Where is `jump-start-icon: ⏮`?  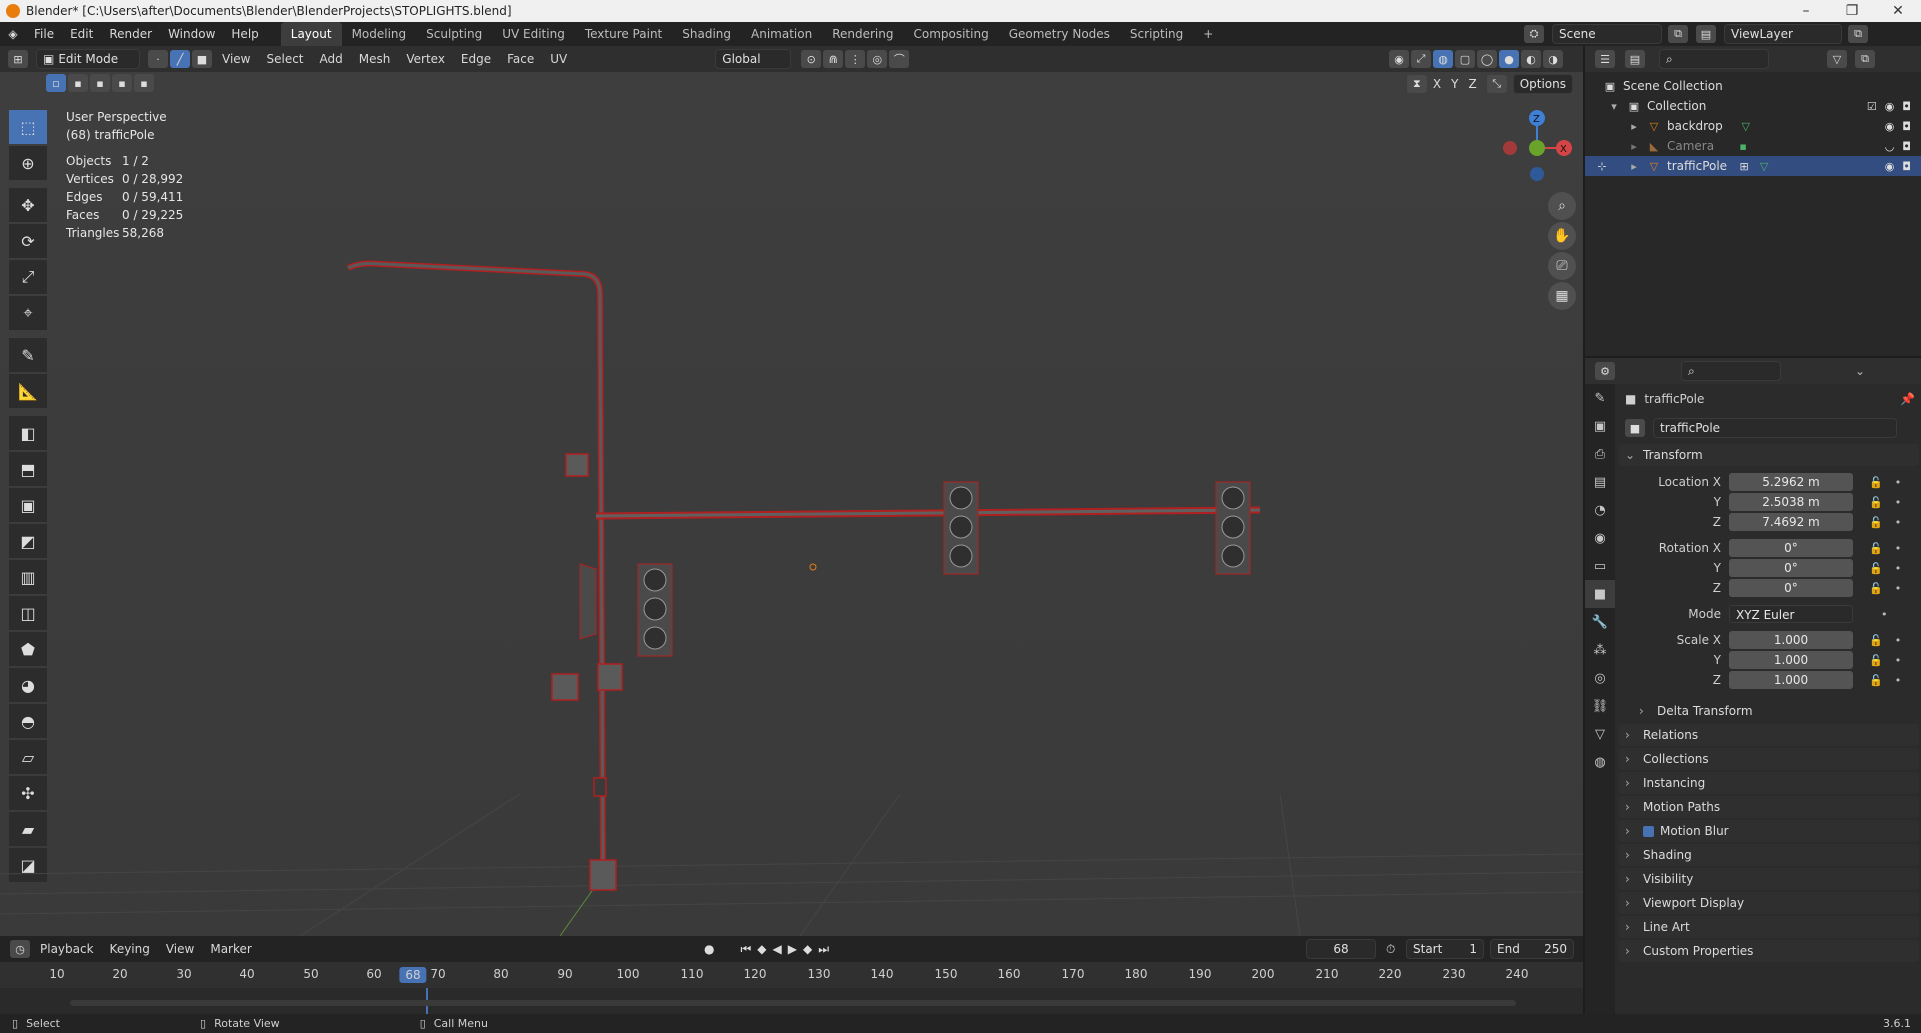
jump-start-icon: ⏮ is located at coordinates (745, 949).